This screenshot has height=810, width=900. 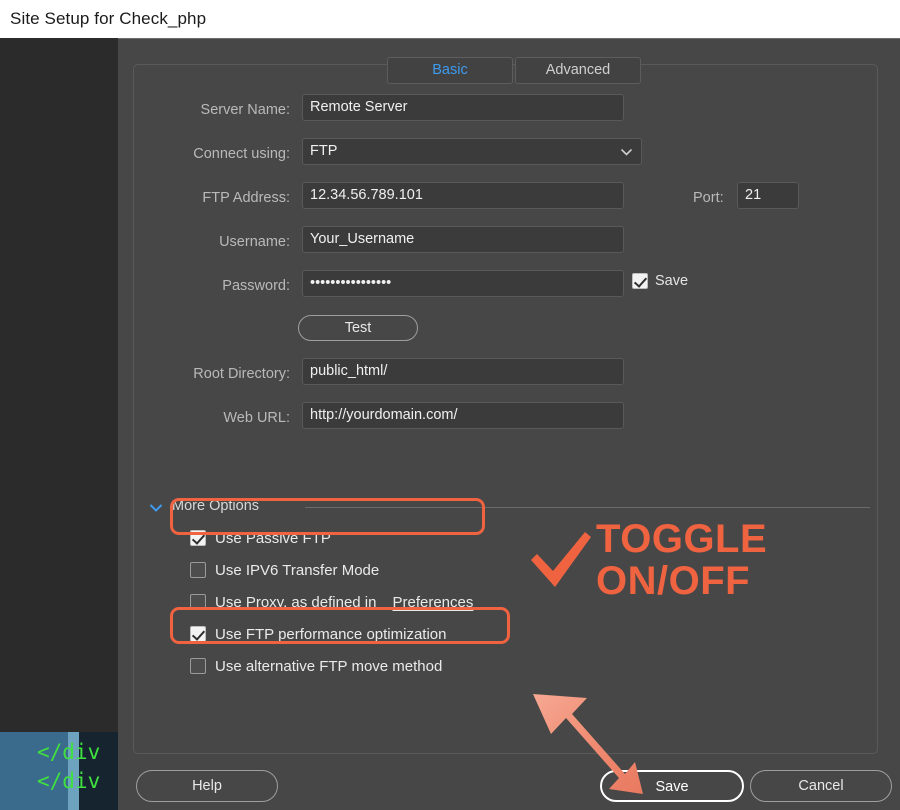 What do you see at coordinates (768, 195) in the screenshot?
I see `port-input: 21` at bounding box center [768, 195].